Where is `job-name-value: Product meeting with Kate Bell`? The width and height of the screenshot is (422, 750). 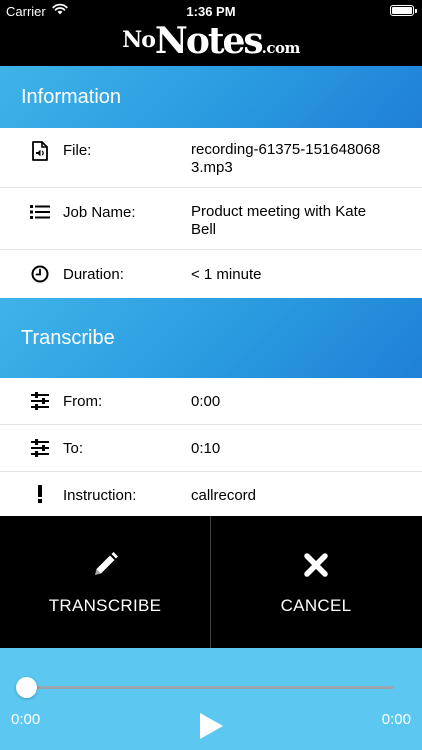 job-name-value: Product meeting with Kate Bell is located at coordinates (279, 220).